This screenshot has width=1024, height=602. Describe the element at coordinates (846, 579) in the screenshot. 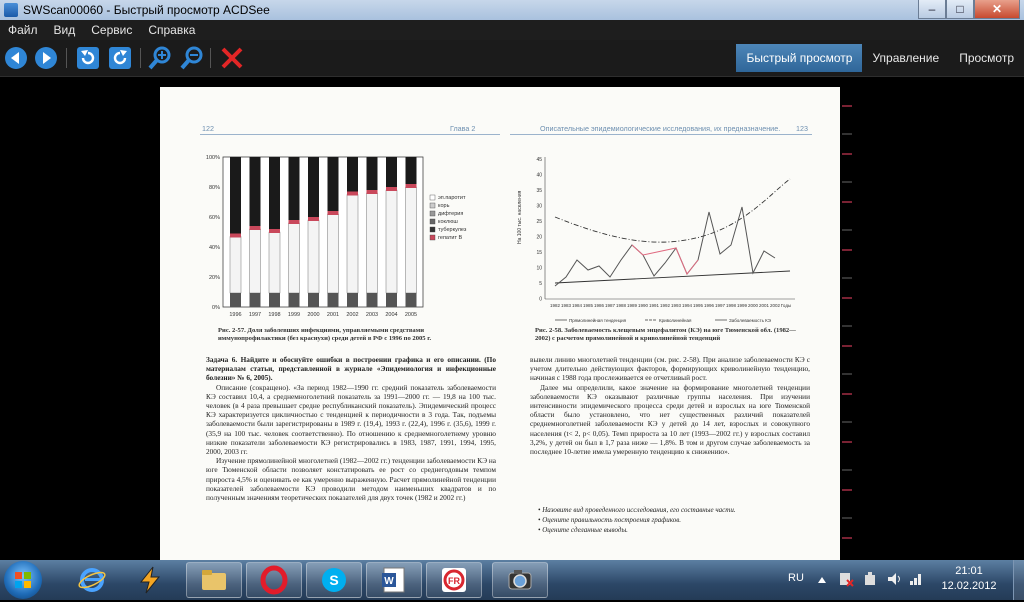

I see `action-center-icon` at that location.